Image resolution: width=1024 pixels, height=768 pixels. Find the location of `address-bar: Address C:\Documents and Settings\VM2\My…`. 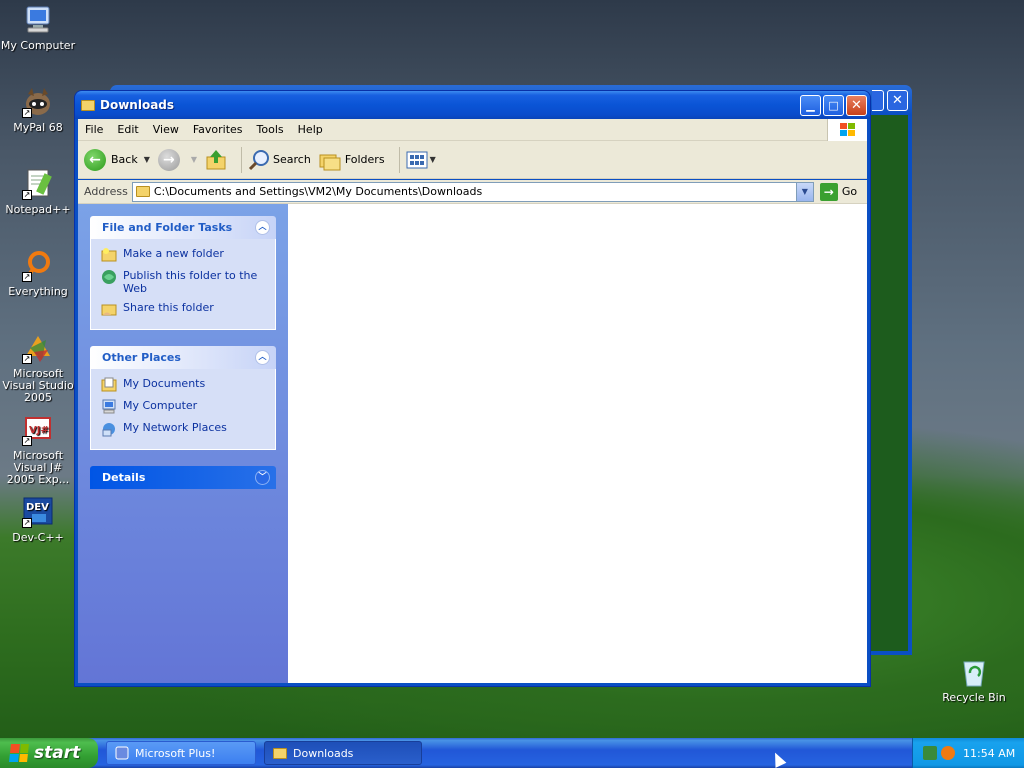

address-bar: Address C:\Documents and Settings\VM2\My… is located at coordinates (472, 192).